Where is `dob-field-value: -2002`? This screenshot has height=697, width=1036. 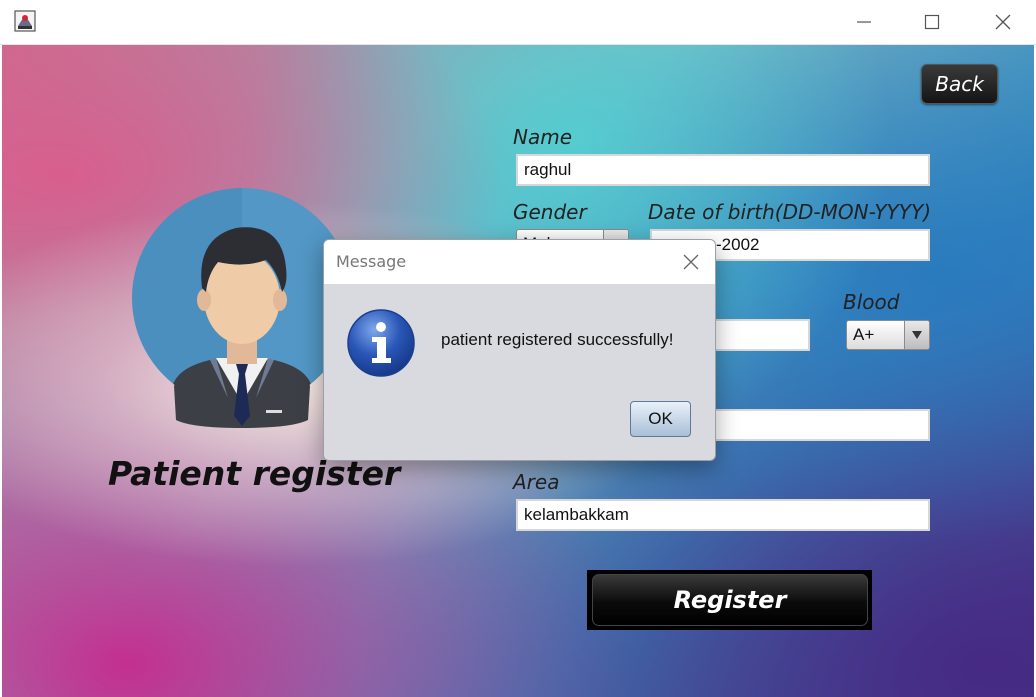
dob-field-value: -2002 is located at coordinates (738, 244).